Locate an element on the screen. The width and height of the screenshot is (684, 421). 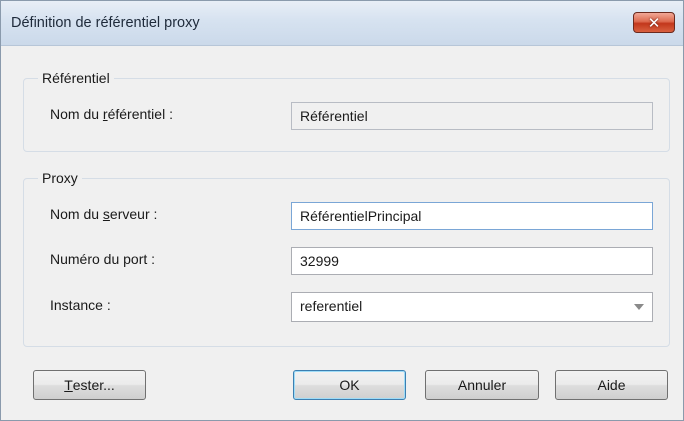
port-number-label: Numéro du port : is located at coordinates (103, 259).